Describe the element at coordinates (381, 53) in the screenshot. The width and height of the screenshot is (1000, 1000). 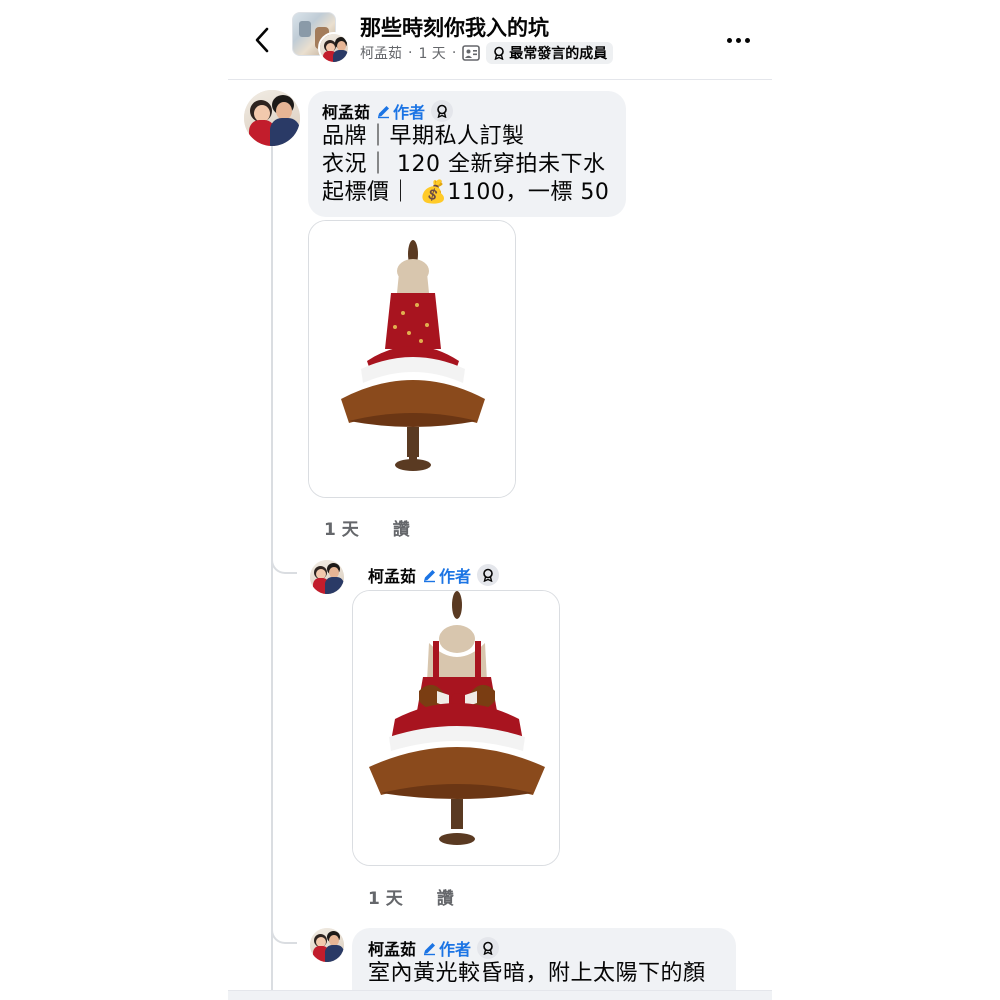
I see `post-author: 柯孟茹` at that location.